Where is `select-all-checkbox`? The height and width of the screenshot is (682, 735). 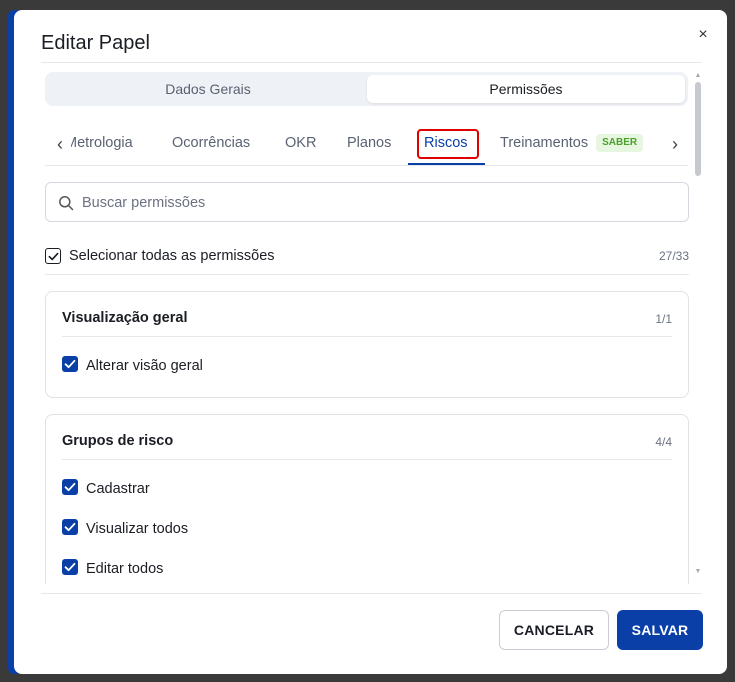 select-all-checkbox is located at coordinates (53, 256).